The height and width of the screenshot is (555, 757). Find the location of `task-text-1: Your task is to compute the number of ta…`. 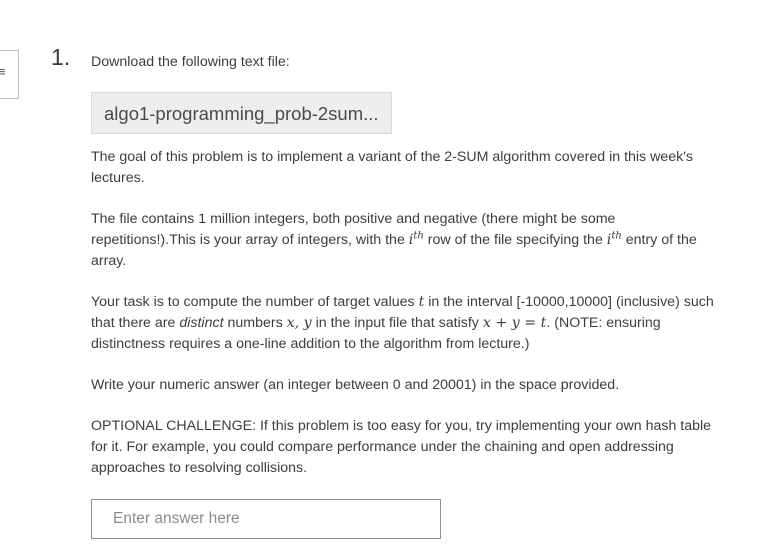

task-text-1: Your task is to compute the number of ta… is located at coordinates (253, 302).